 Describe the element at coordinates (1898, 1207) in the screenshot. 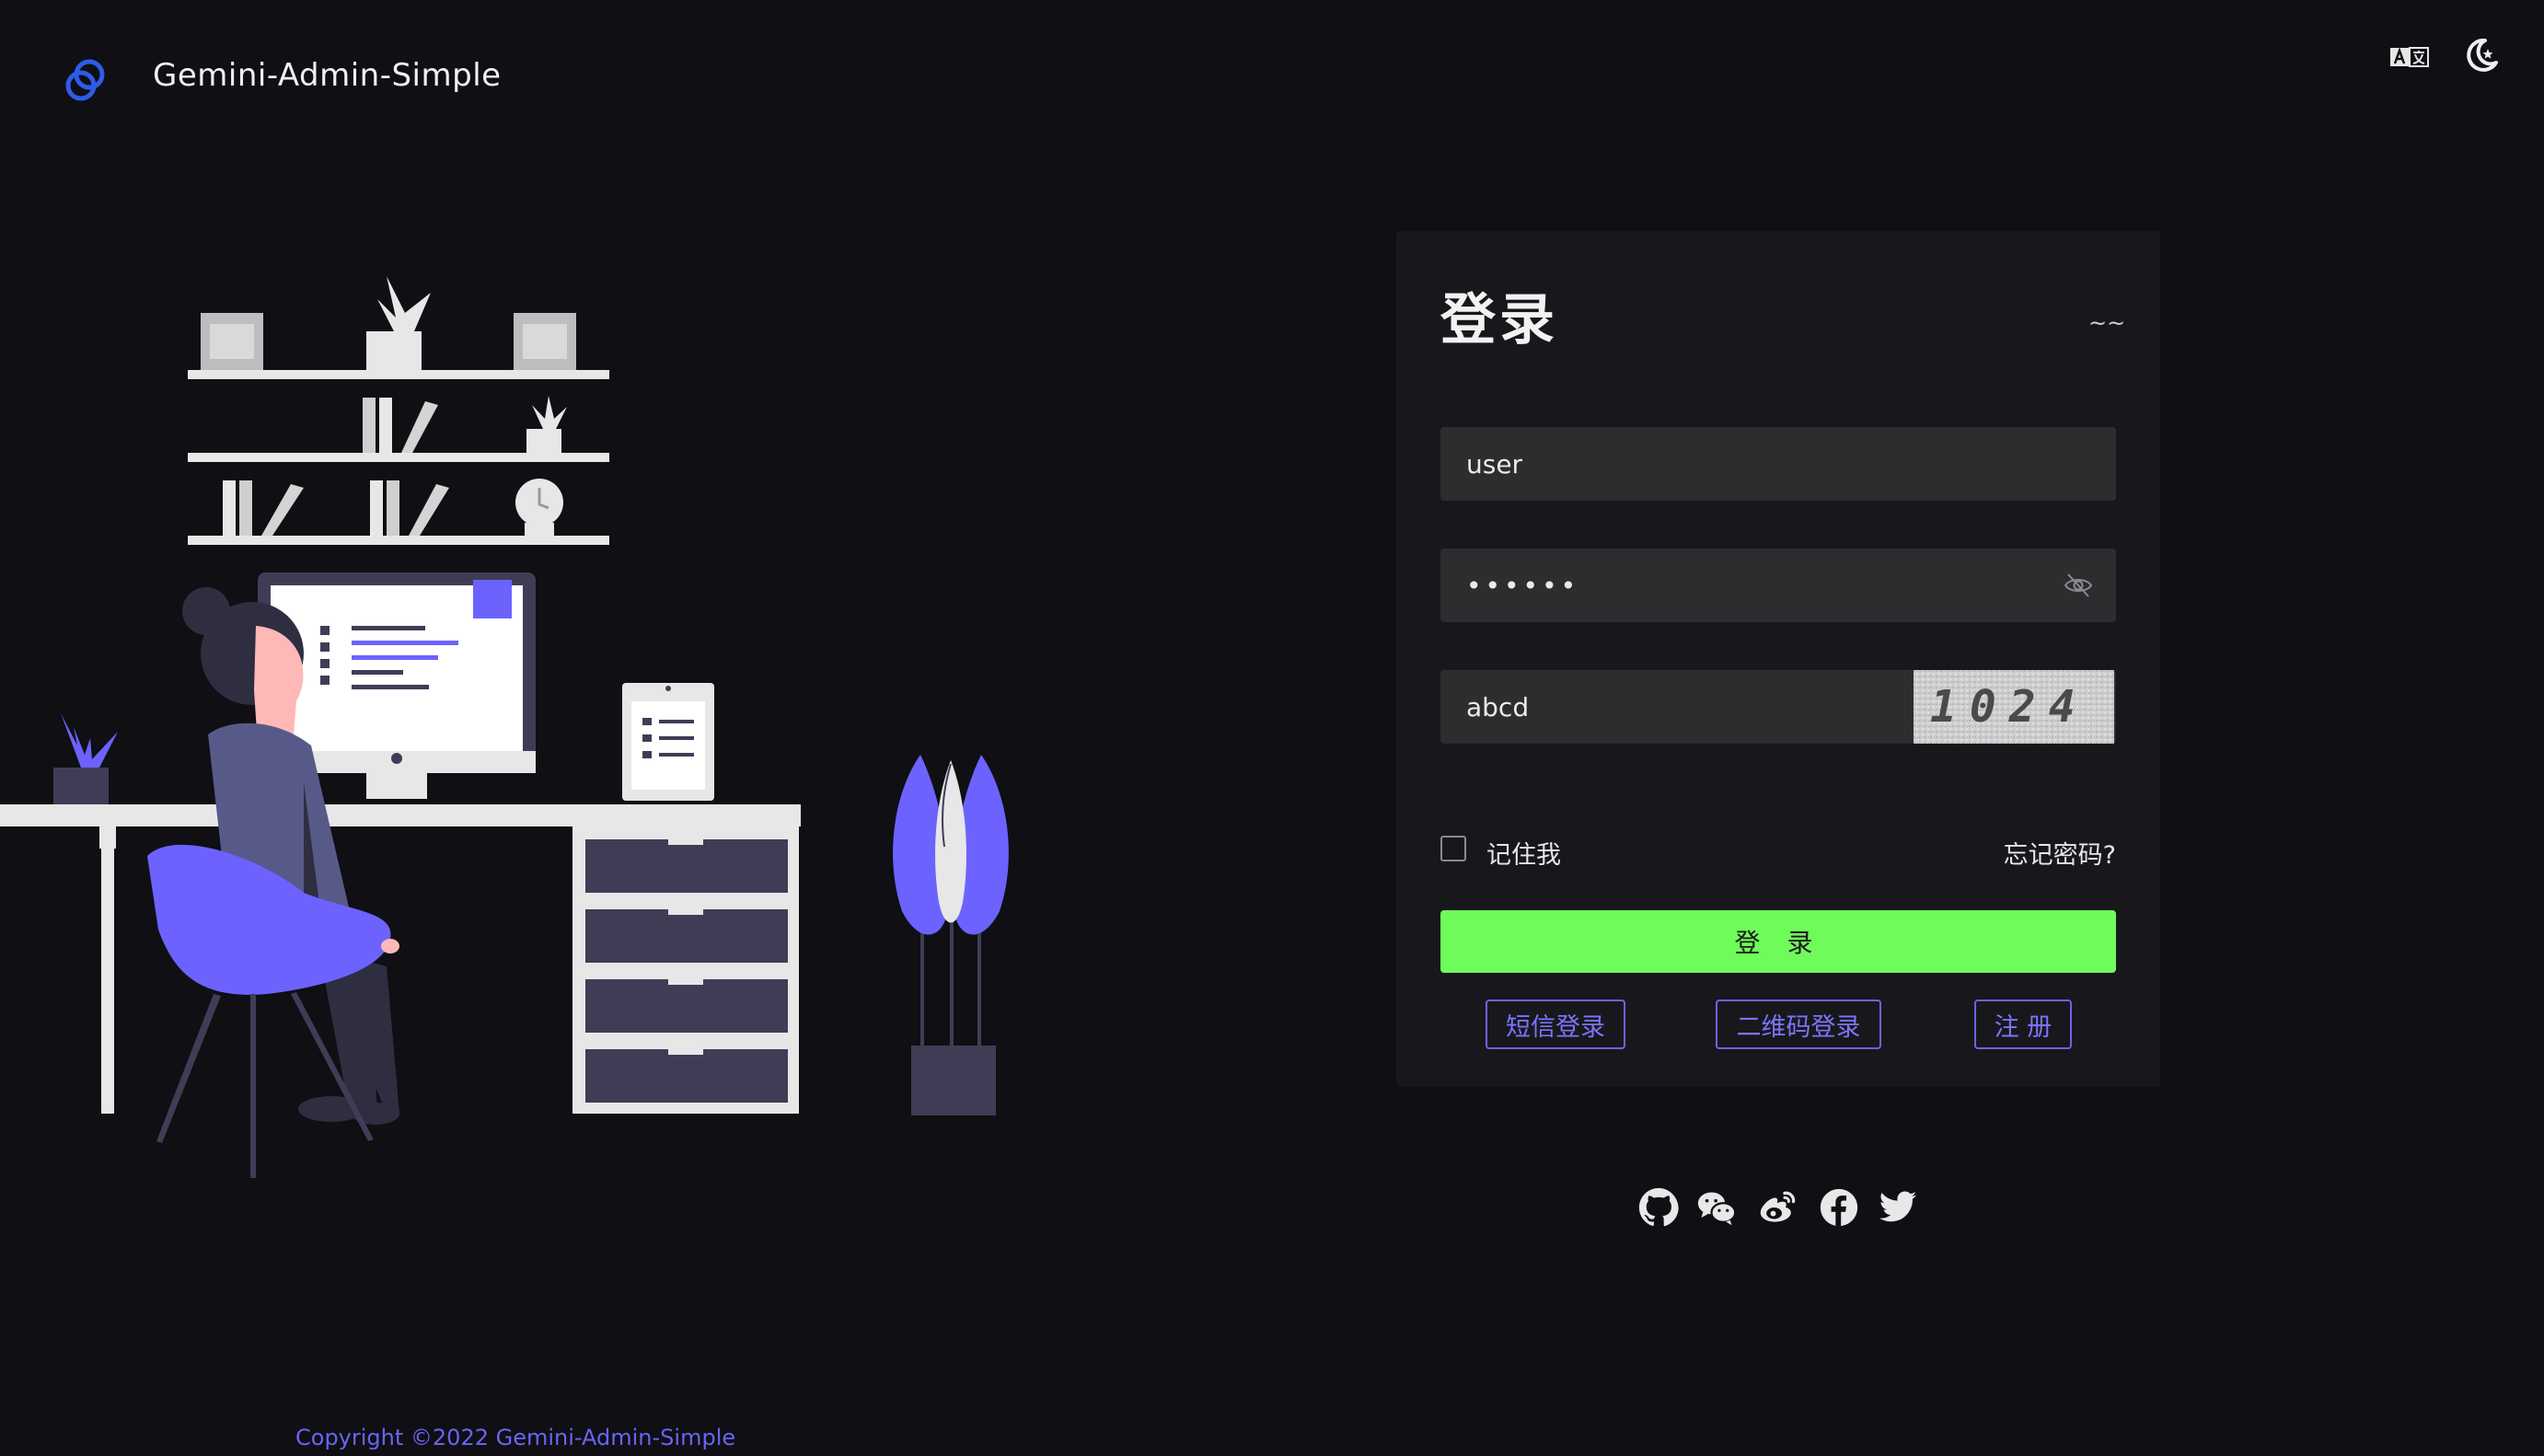

I see `twitter-icon` at that location.